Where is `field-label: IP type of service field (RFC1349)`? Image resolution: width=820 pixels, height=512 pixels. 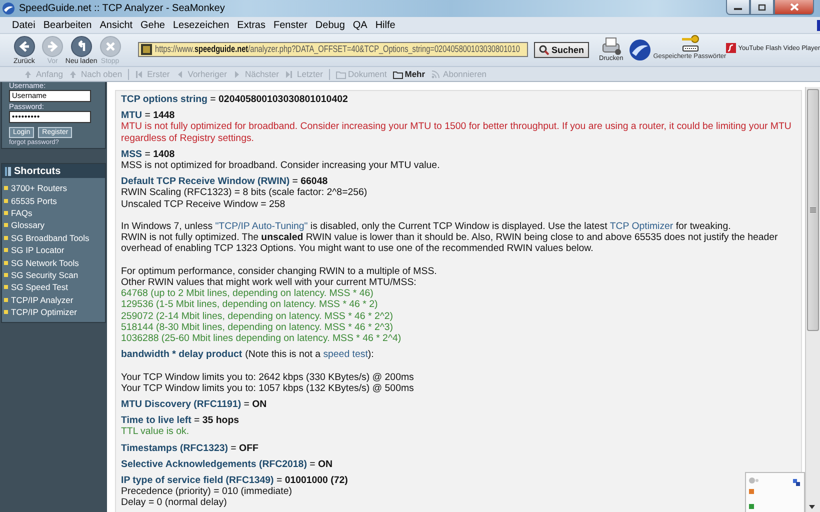
field-label: IP type of service field (RFC1349) is located at coordinates (197, 480).